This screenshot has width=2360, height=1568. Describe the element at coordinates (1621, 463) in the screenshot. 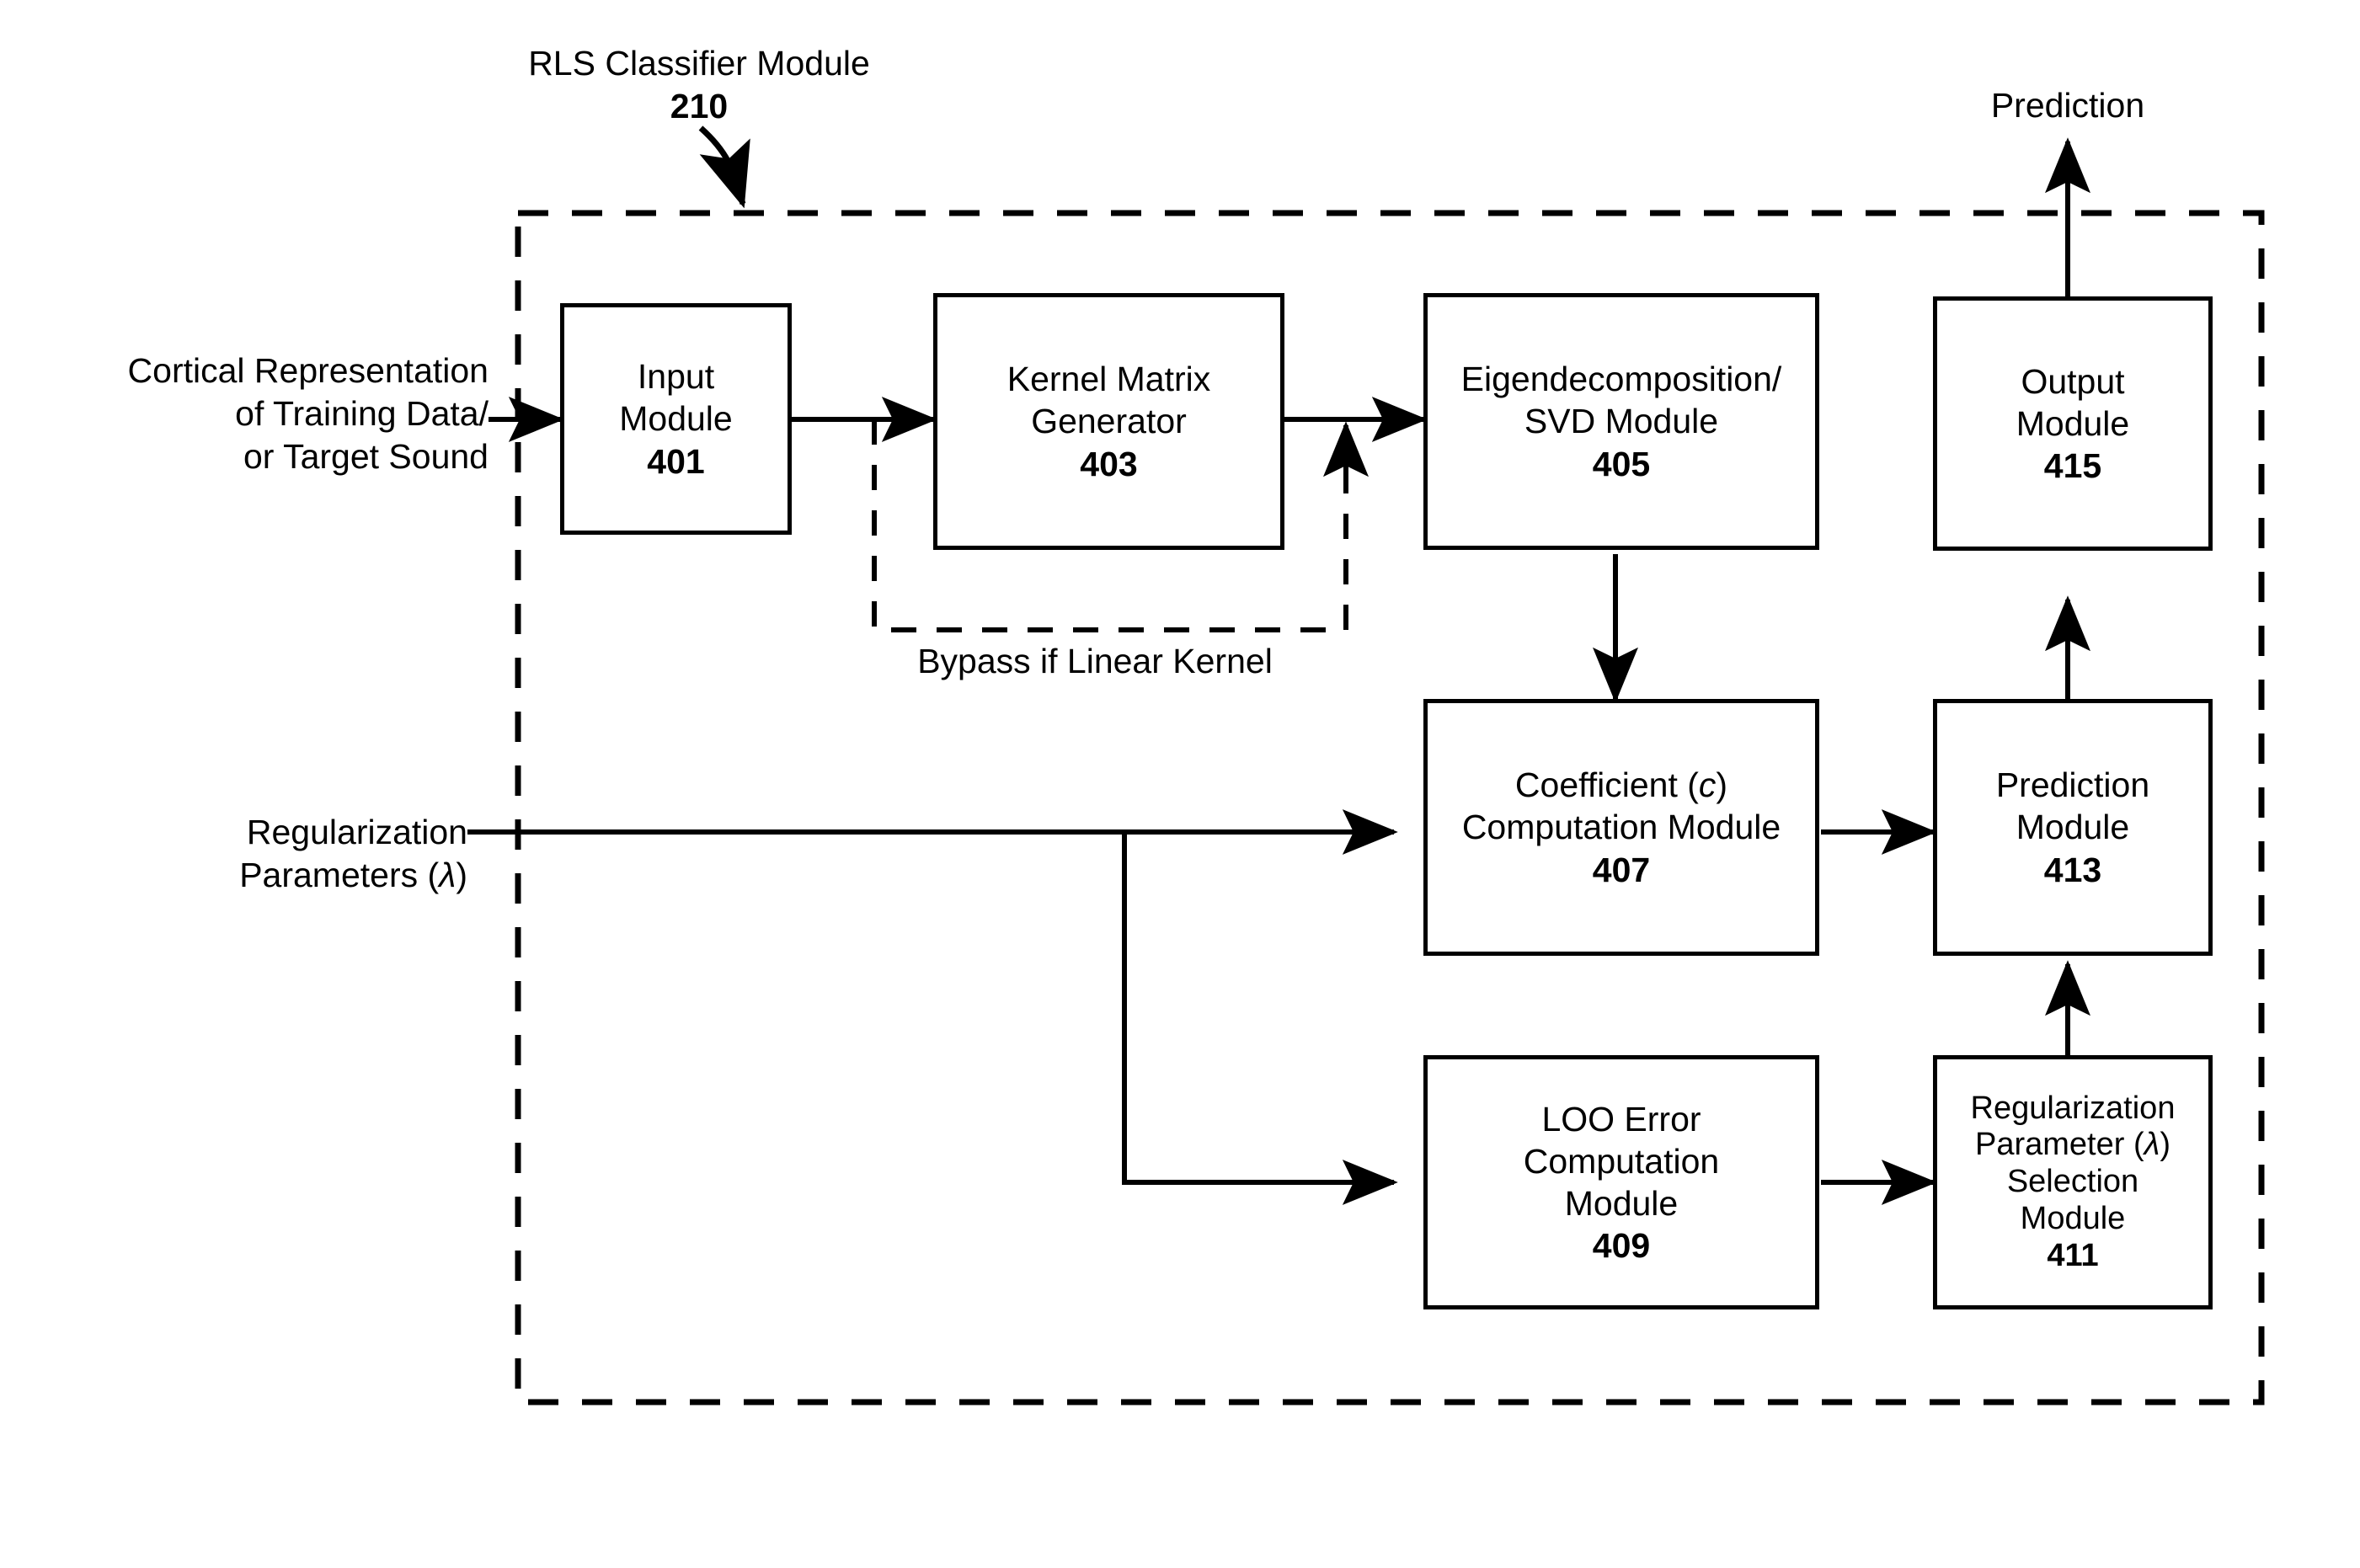

I see `module-eigen-405-ref: 405` at that location.